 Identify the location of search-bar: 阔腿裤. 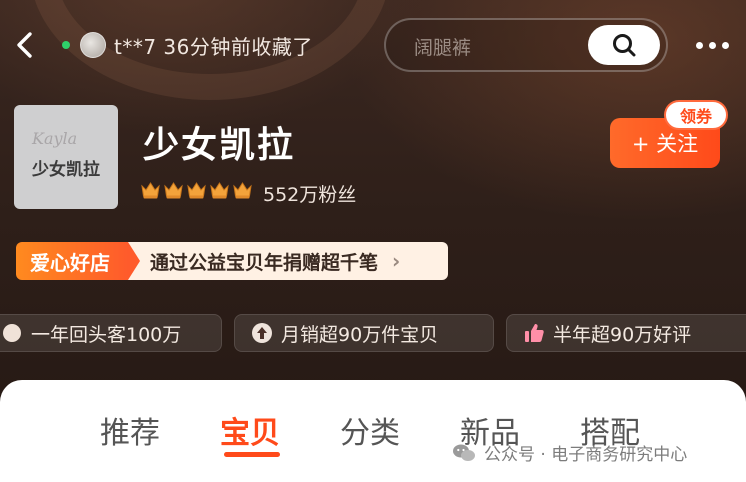
(526, 45).